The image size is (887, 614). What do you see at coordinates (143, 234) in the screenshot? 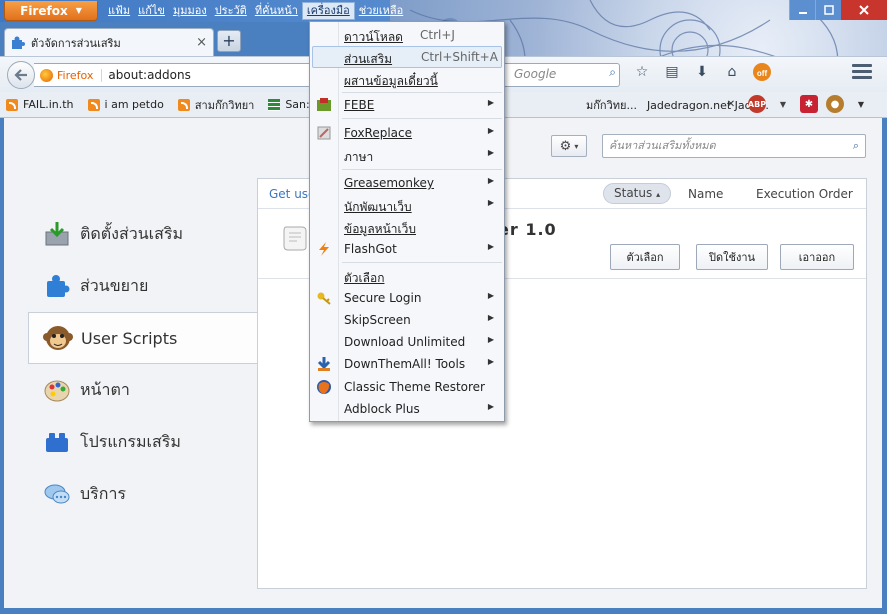
I see `category-install: ติดตั้งส่วนเสริม` at bounding box center [143, 234].